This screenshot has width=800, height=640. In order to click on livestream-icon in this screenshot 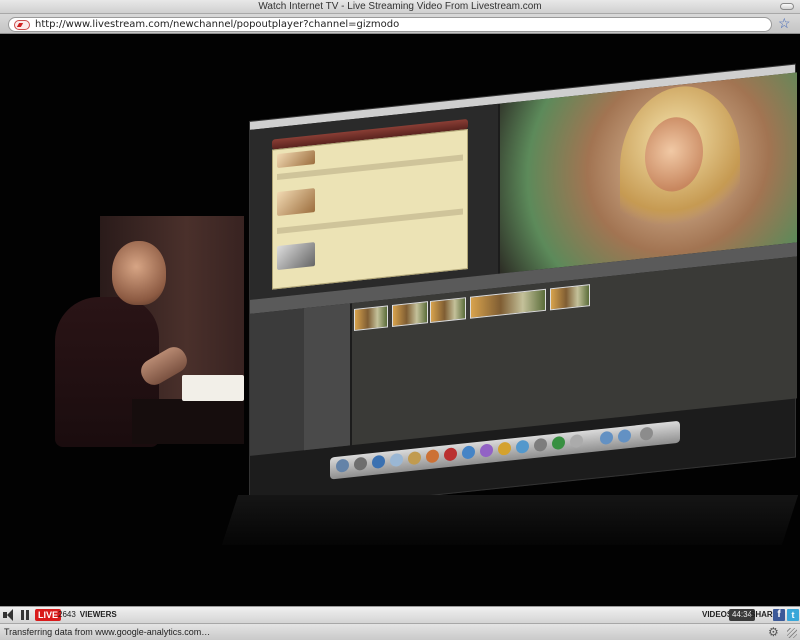, I will do `click(22, 25)`.